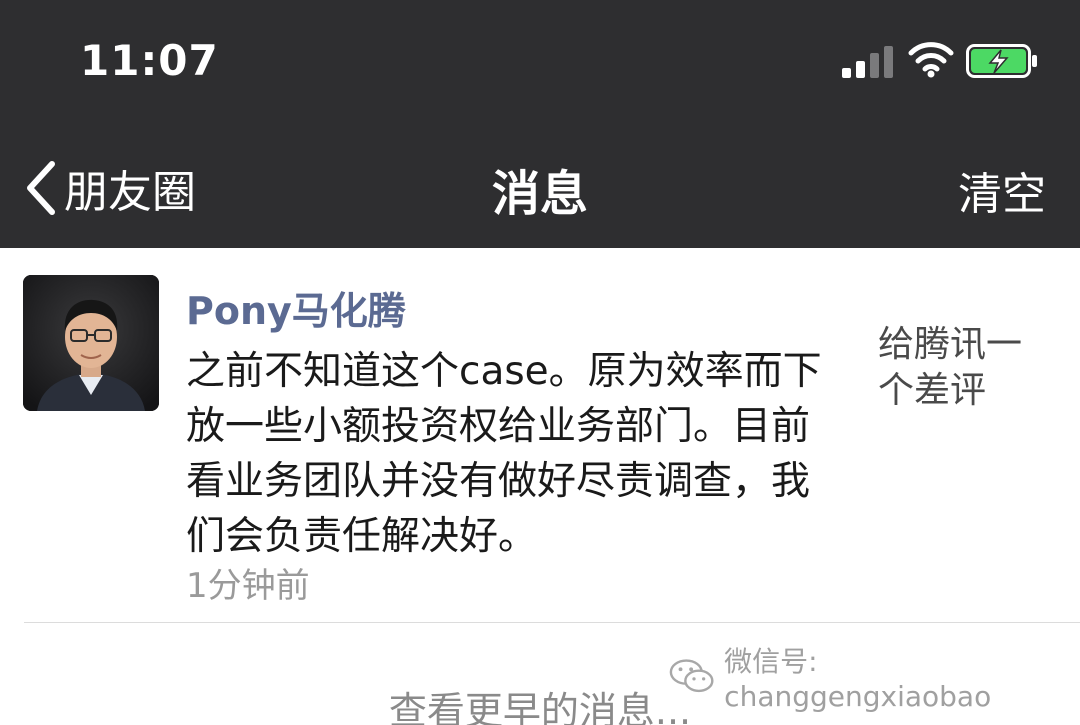 Image resolution: width=1080 pixels, height=725 pixels. Describe the element at coordinates (1001, 61) in the screenshot. I see `battery-charging-icon` at that location.